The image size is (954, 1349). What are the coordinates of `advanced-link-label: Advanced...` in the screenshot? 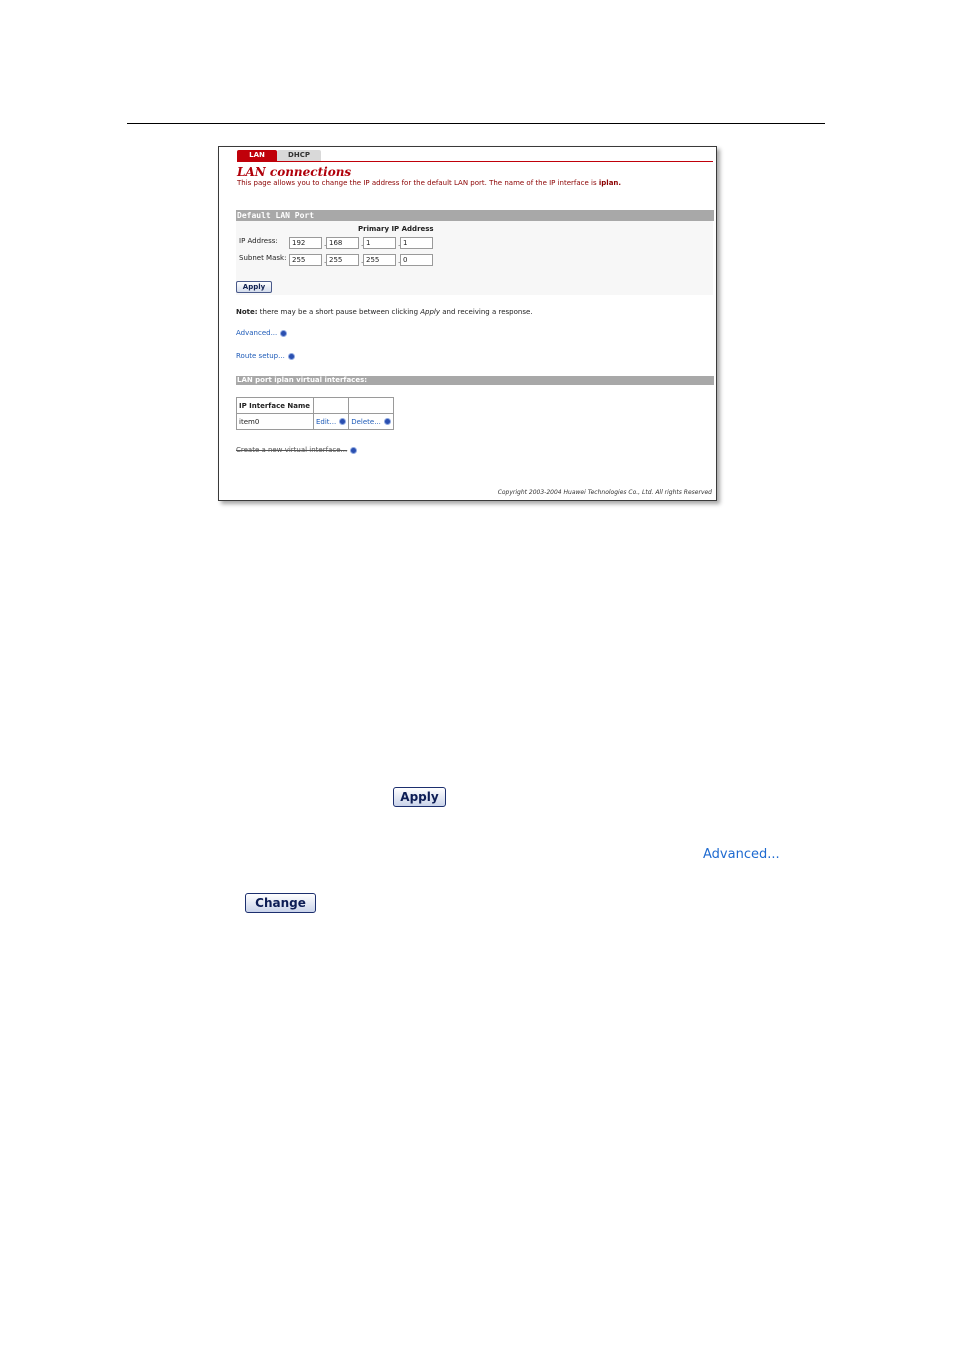 It's located at (257, 333).